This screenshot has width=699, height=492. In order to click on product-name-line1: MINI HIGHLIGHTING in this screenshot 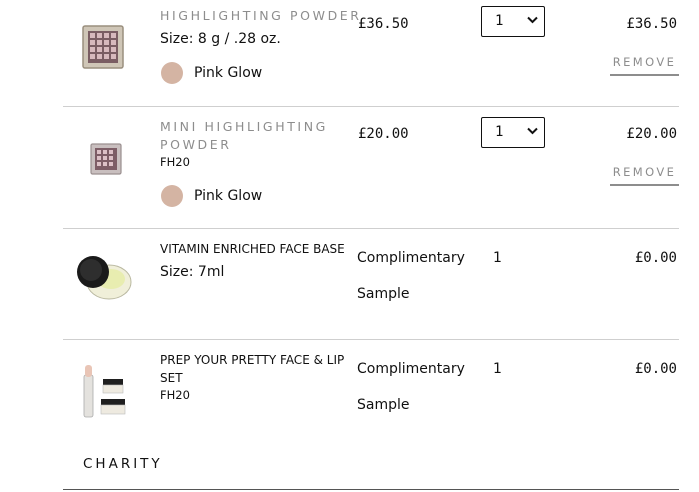, I will do `click(244, 127)`.